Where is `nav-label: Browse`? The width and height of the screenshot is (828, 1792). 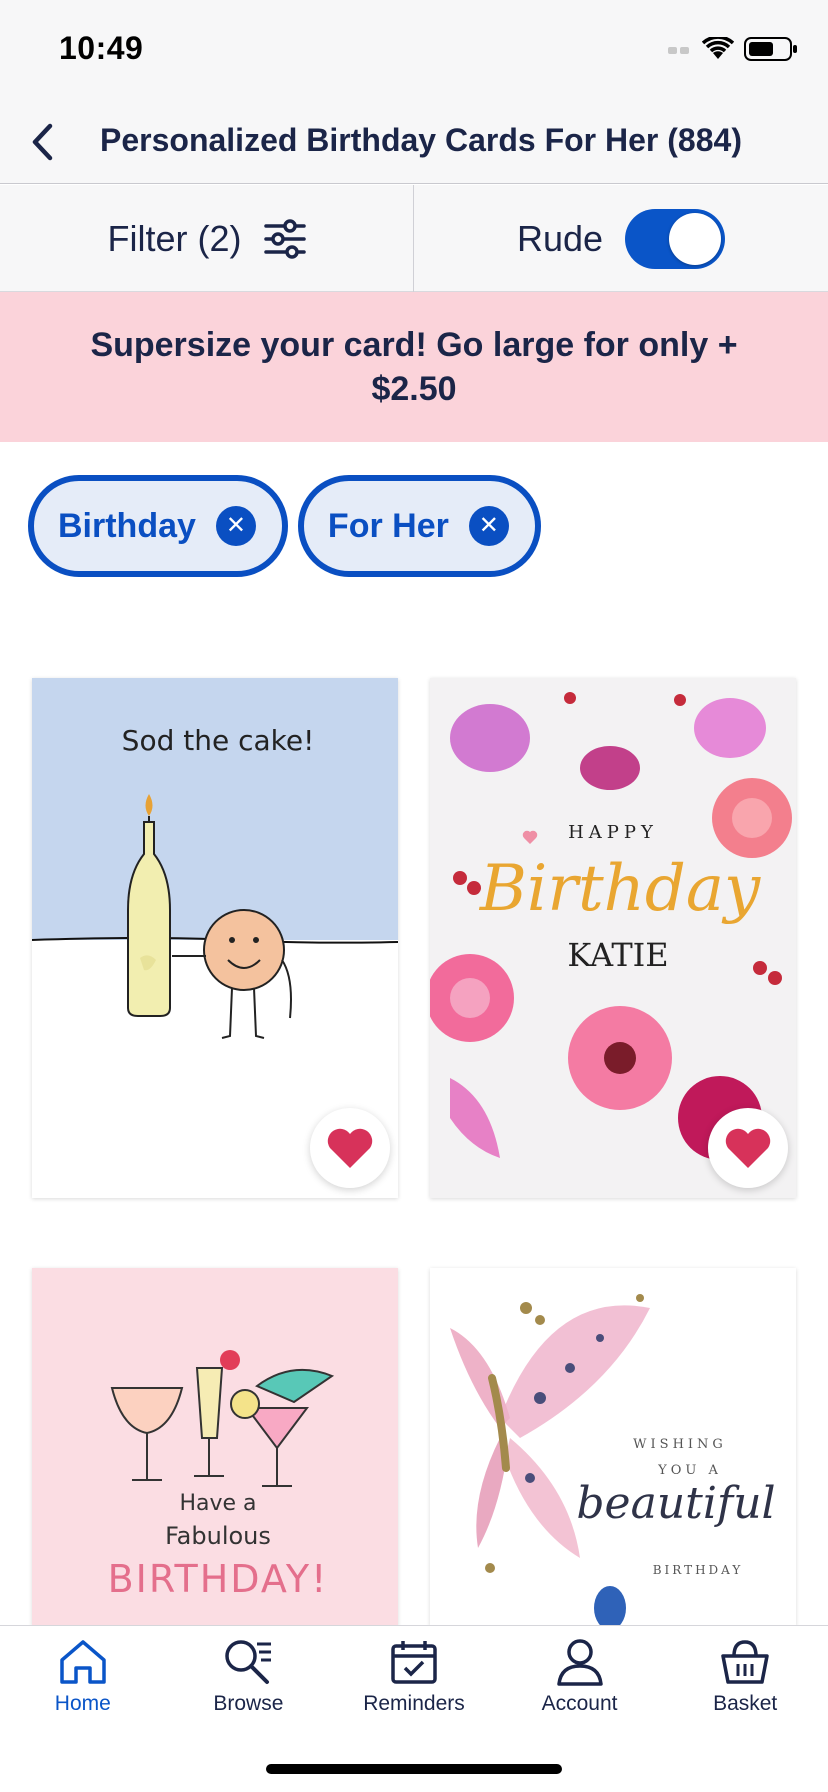 nav-label: Browse is located at coordinates (248, 1703).